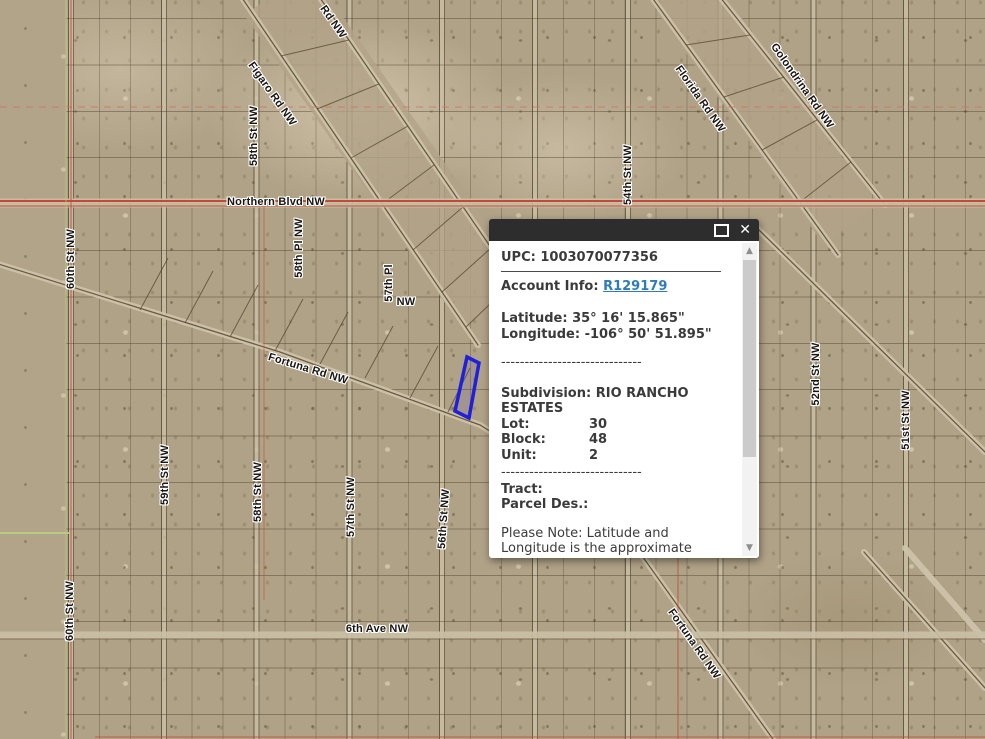 Image resolution: width=985 pixels, height=739 pixels. I want to click on scroll-up-icon: ▲, so click(749, 251).